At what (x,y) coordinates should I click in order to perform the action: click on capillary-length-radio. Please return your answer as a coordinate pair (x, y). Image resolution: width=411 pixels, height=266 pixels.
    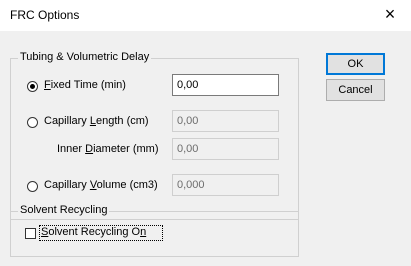
    Looking at the image, I should click on (32, 122).